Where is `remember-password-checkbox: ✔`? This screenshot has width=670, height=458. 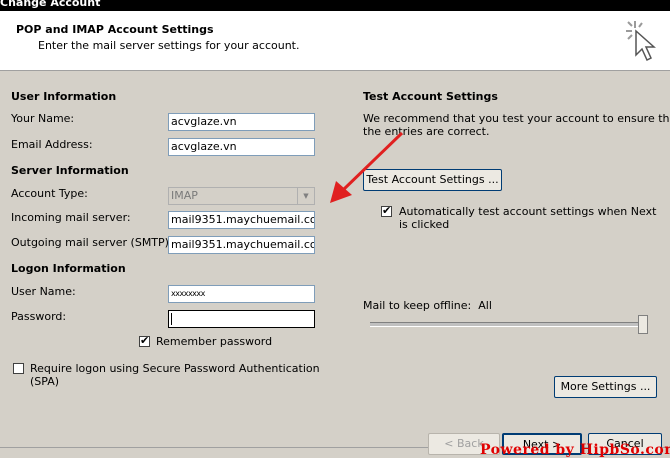 remember-password-checkbox: ✔ is located at coordinates (144, 340).